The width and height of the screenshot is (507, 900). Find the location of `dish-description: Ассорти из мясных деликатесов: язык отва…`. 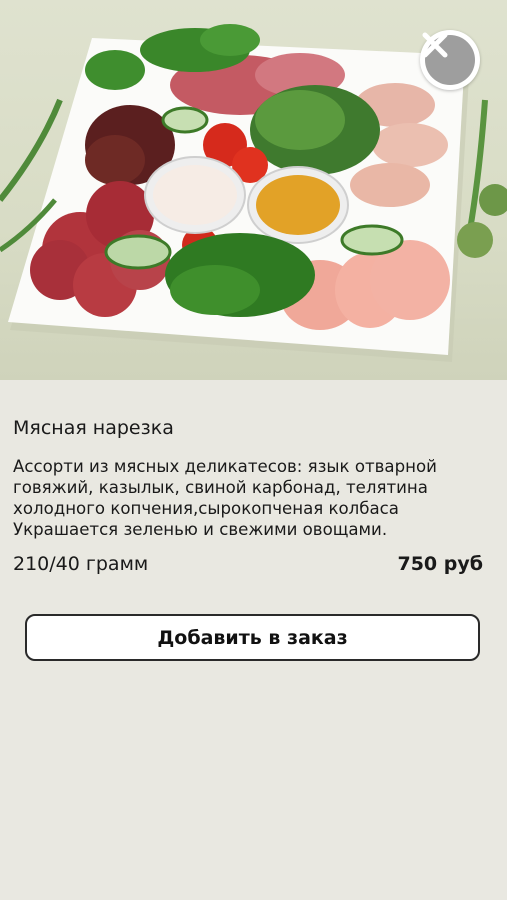

dish-description: Ассорти из мясных деликатесов: язык отва… is located at coordinates (225, 498).